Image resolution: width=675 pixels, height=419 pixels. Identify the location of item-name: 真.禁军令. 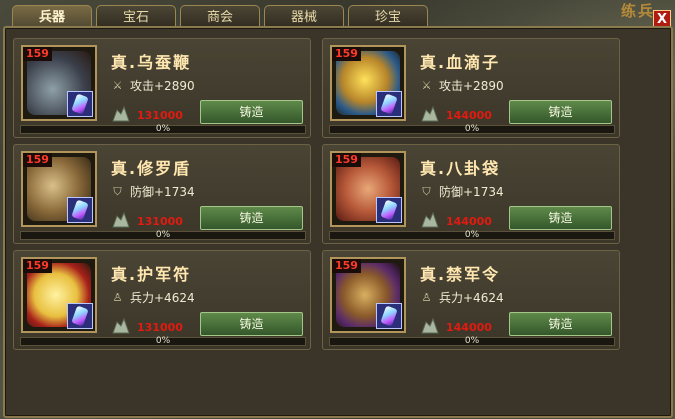
(460, 274).